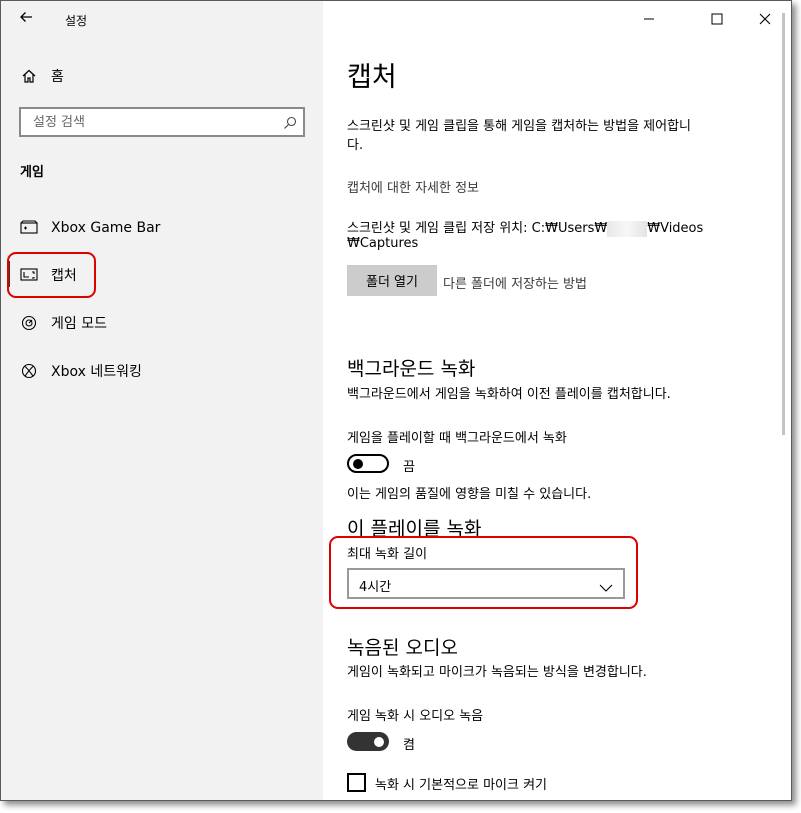  Describe the element at coordinates (515, 282) in the screenshot. I see `other-folder-link: 다른 폴더에 저장하는 방법` at that location.